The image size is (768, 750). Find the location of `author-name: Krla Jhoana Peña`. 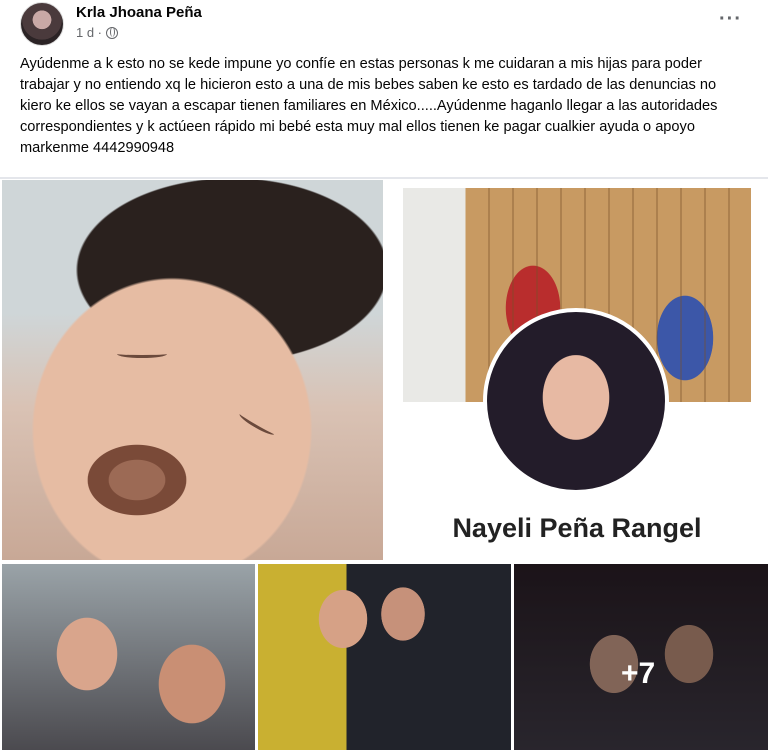

author-name: Krla Jhoana Peña is located at coordinates (139, 12).